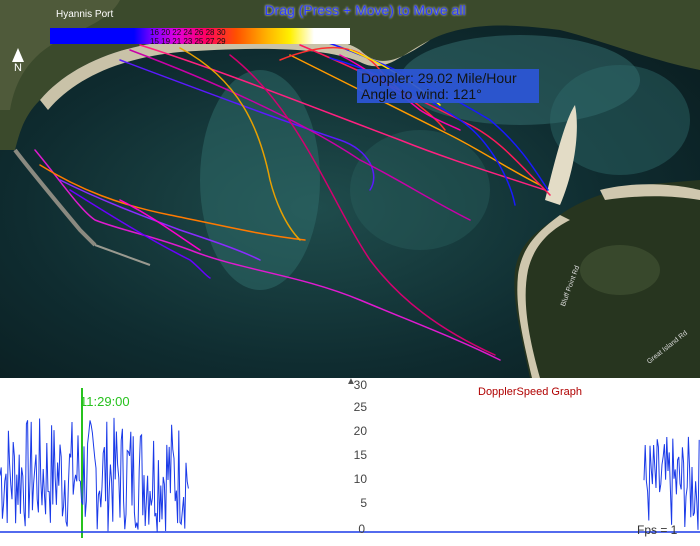  I want to click on y-tick-0: 0, so click(361, 529).